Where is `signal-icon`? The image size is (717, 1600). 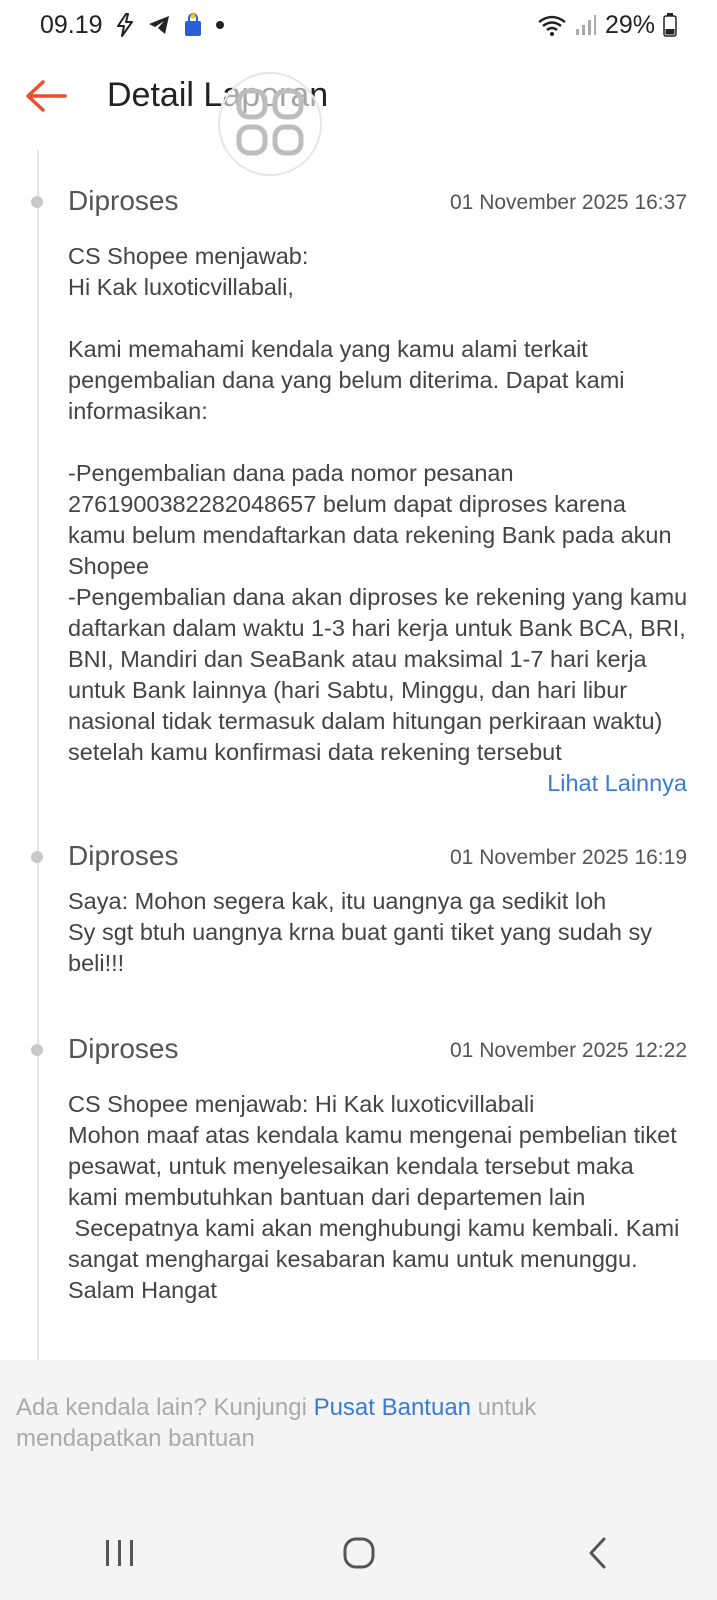
signal-icon is located at coordinates (586, 25).